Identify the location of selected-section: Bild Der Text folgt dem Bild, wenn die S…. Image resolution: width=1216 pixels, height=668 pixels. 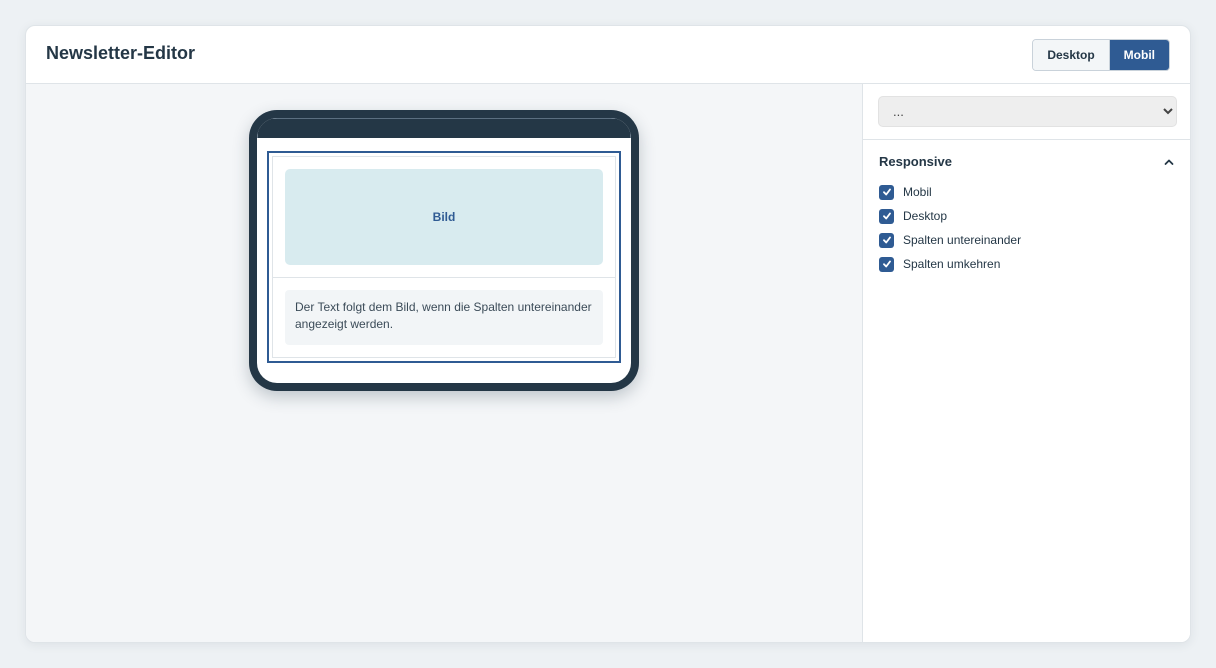
(444, 257).